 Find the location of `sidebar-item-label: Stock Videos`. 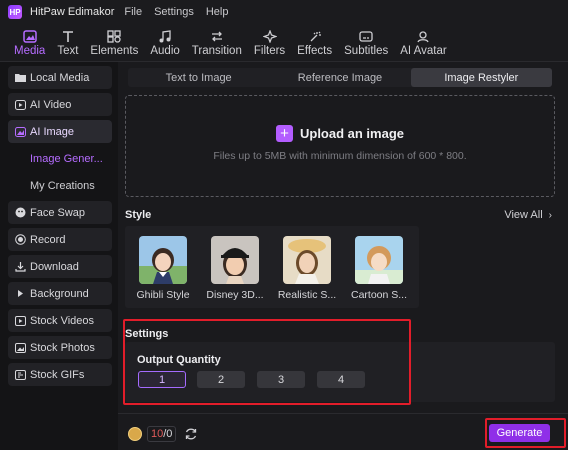

sidebar-item-label: Stock Videos is located at coordinates (62, 320).